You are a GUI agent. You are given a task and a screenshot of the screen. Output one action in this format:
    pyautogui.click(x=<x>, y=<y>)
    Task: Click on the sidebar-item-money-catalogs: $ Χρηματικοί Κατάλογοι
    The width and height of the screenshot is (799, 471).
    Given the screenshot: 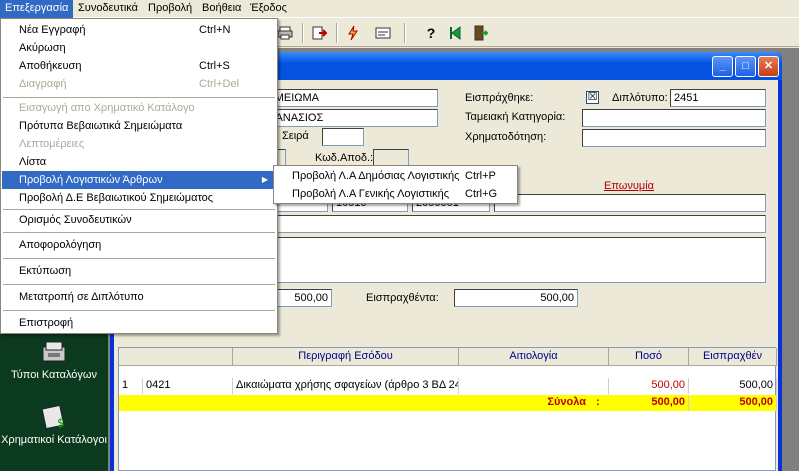 What is the action you would take?
    pyautogui.click(x=54, y=425)
    